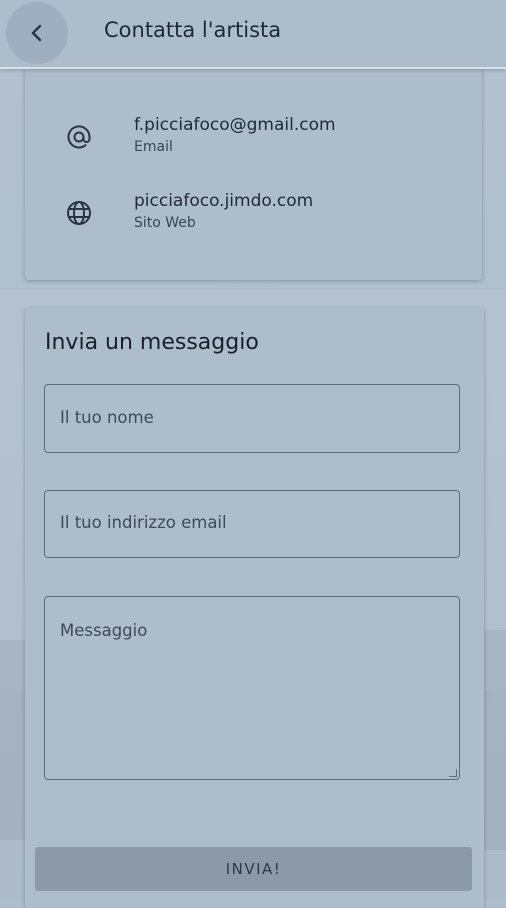 The image size is (506, 908). What do you see at coordinates (494, 740) in the screenshot?
I see `background-pillar-right` at bounding box center [494, 740].